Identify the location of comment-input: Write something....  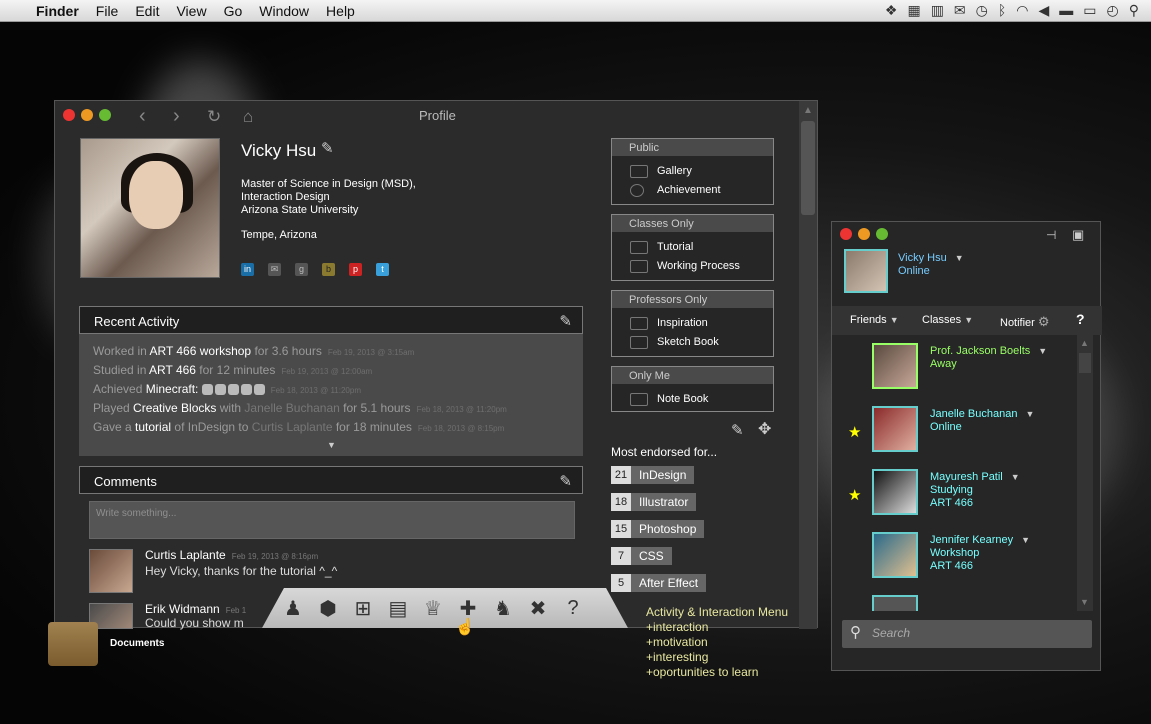
(332, 520).